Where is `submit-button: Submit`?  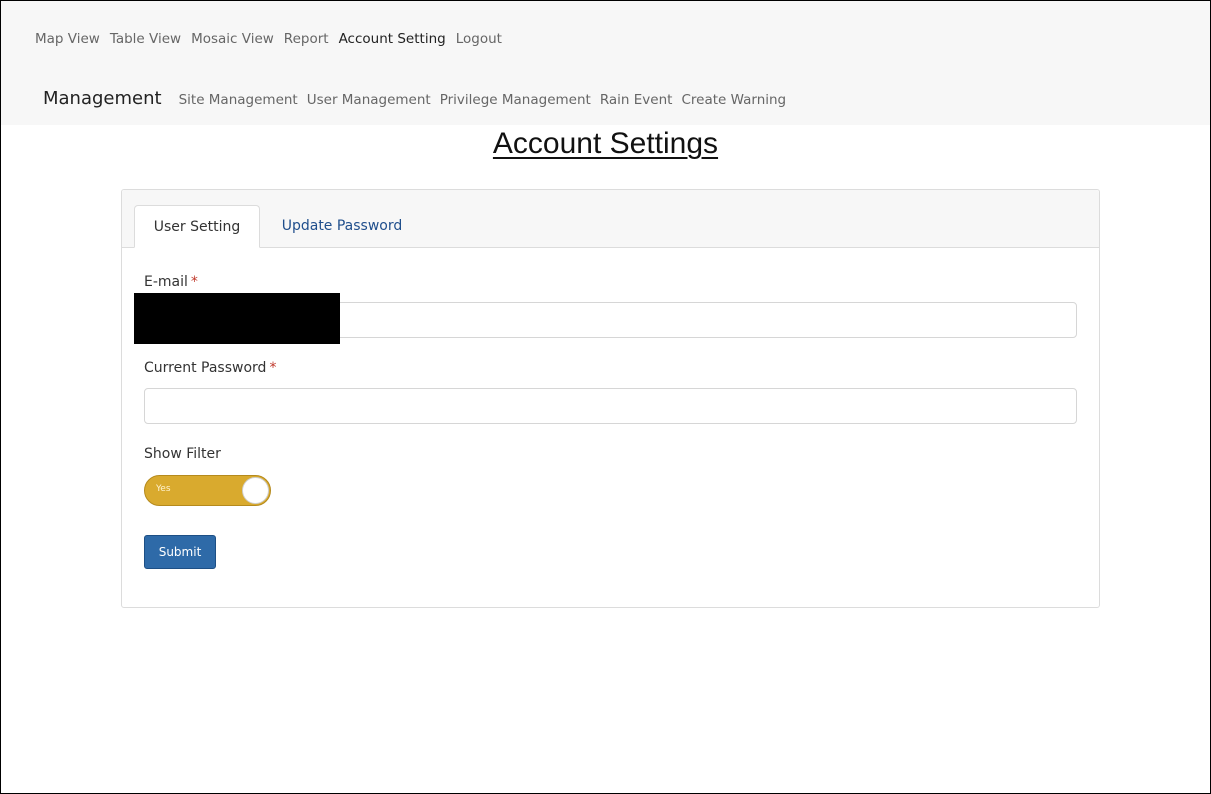 submit-button: Submit is located at coordinates (180, 552).